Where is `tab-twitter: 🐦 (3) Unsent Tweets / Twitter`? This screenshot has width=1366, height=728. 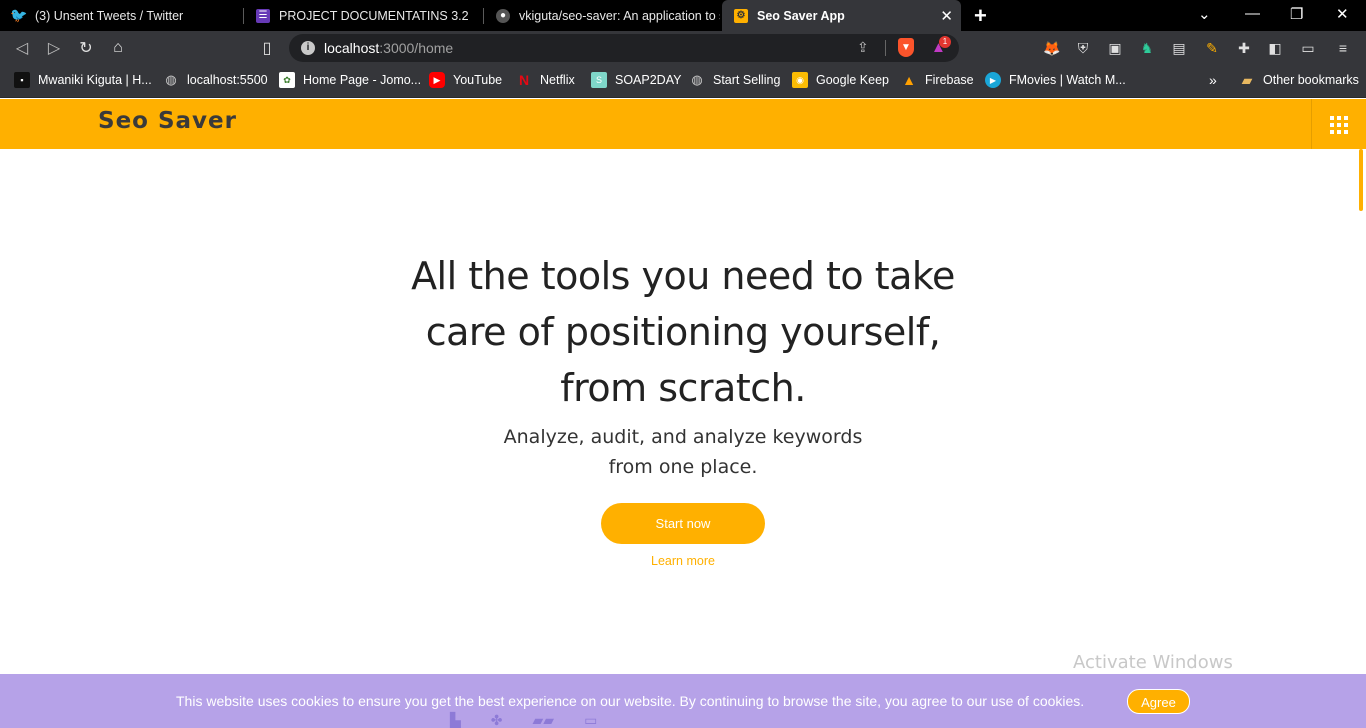
tab-twitter: 🐦 (3) Unsent Tweets / Twitter is located at coordinates (121, 15).